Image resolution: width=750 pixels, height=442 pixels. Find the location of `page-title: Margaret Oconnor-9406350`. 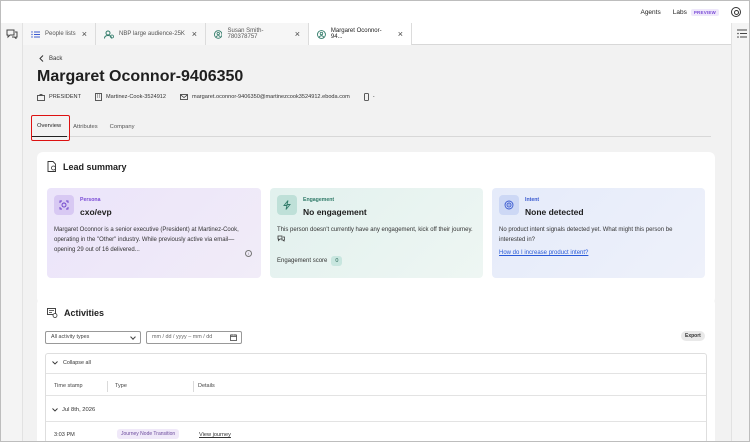

page-title: Margaret Oconnor-9406350 is located at coordinates (140, 76).